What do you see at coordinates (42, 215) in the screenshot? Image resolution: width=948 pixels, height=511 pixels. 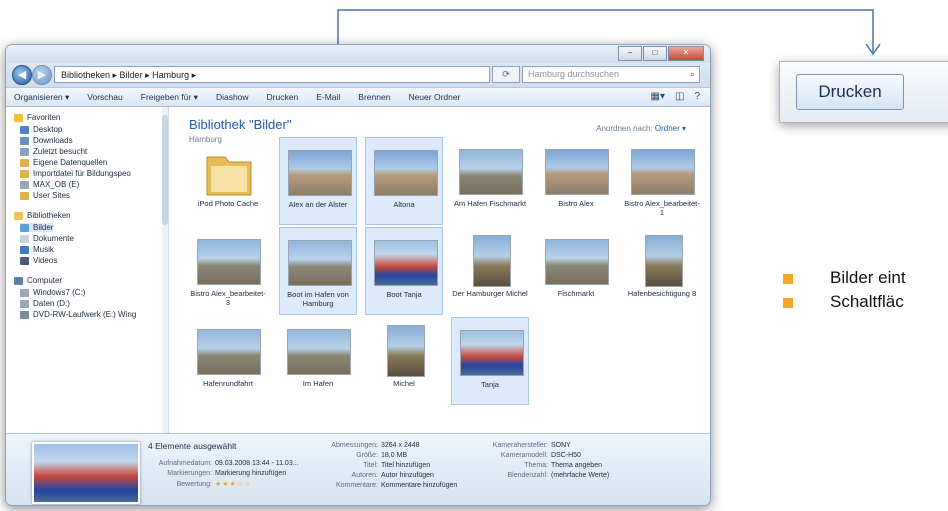 I see `nav-libraries-header: Bibliotheken` at bounding box center [42, 215].